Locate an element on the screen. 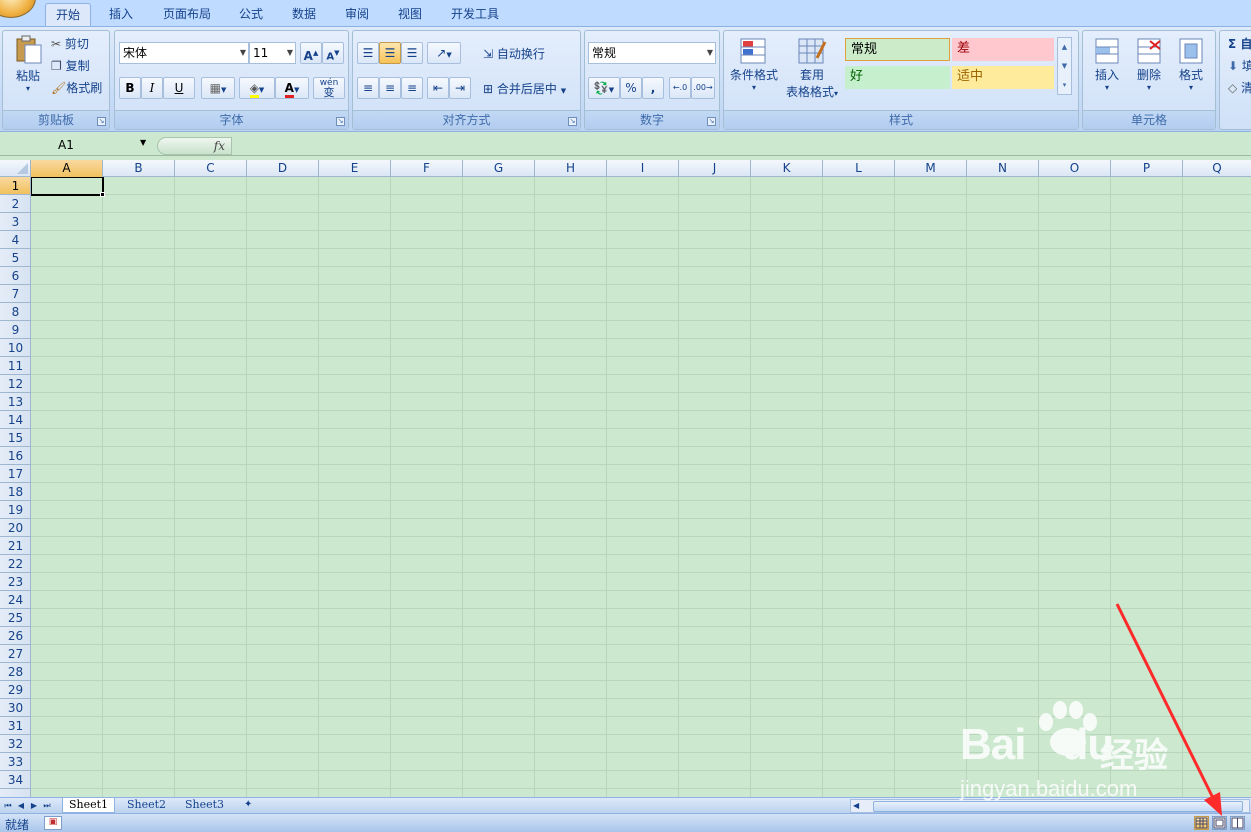  last-sheet-icon: ⏭ is located at coordinates (47, 805).